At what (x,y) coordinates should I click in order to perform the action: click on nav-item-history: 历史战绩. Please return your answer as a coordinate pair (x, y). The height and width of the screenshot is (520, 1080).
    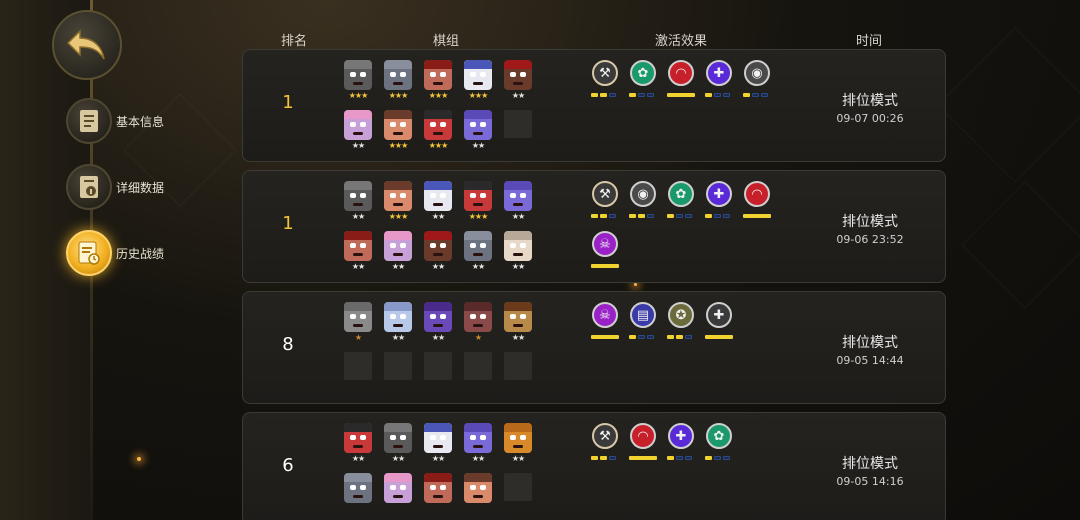
    Looking at the image, I should click on (115, 253).